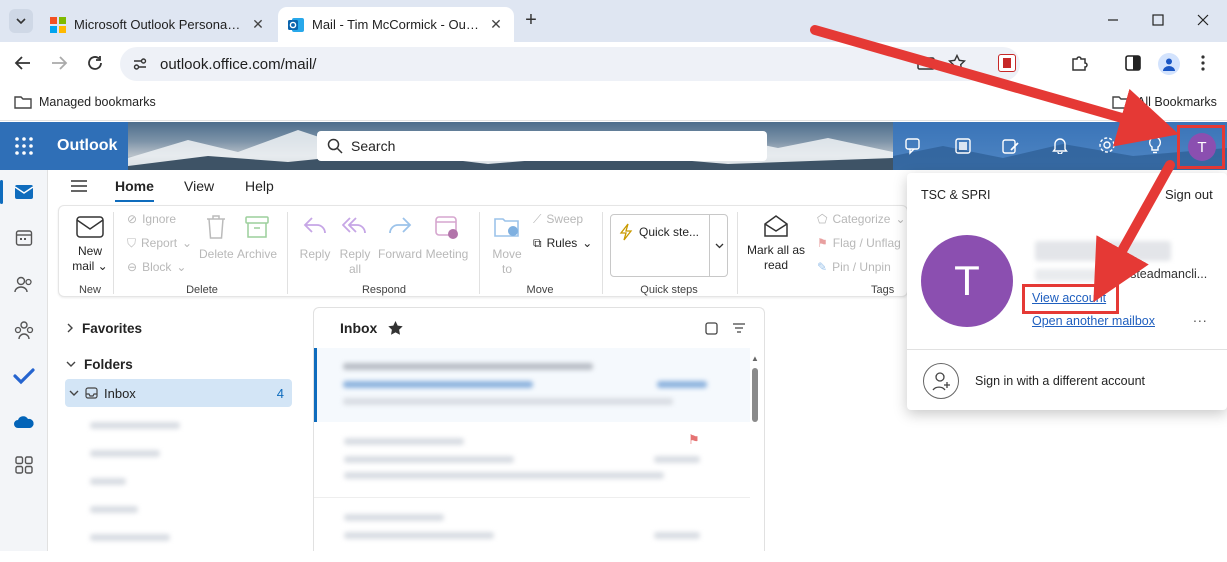  Describe the element at coordinates (994, 86) in the screenshot. I see `annotation-arrow-to-avatar` at that location.